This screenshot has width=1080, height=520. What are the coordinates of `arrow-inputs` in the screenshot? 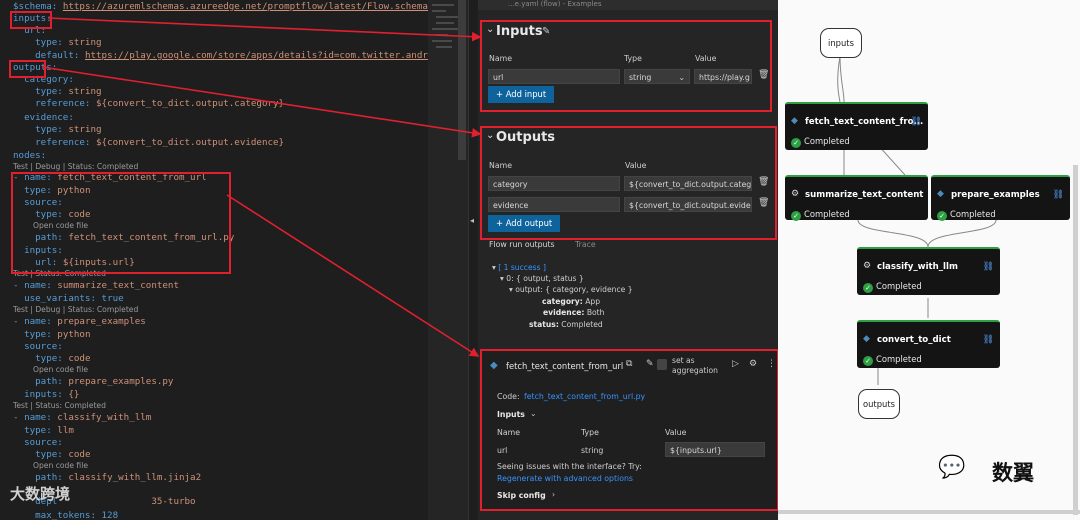 It's located at (264, 29).